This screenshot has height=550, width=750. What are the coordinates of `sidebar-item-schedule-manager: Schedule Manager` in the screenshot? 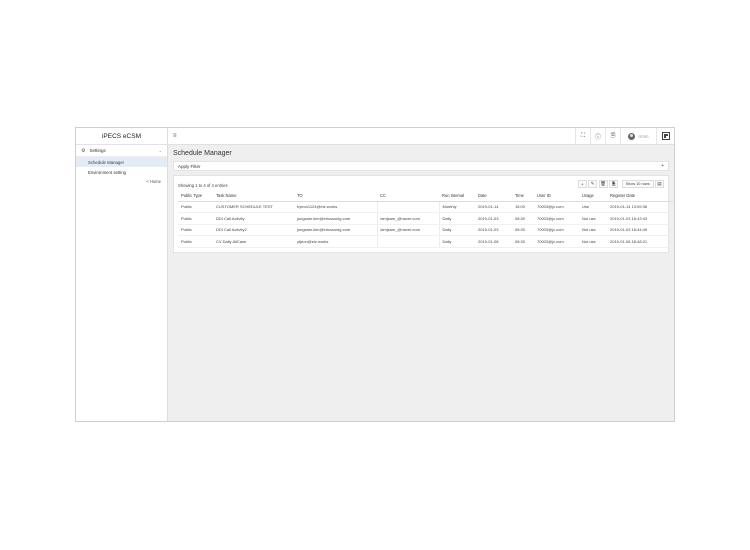 It's located at (121, 162).